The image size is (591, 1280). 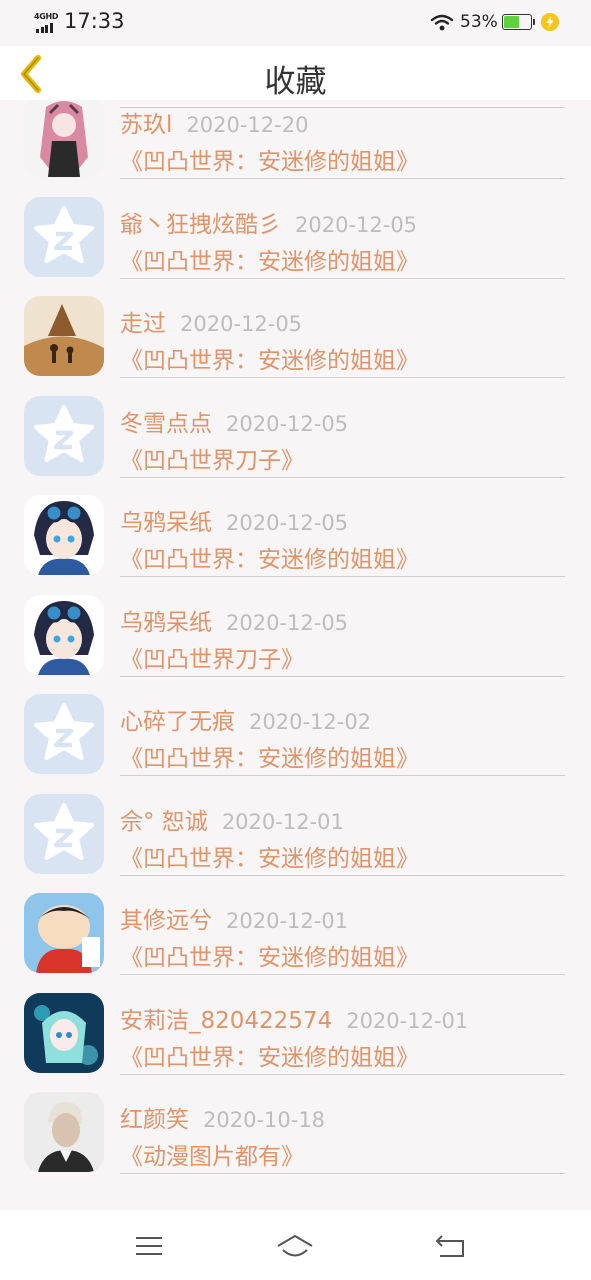 I want to click on menu-icon, so click(x=148, y=1246).